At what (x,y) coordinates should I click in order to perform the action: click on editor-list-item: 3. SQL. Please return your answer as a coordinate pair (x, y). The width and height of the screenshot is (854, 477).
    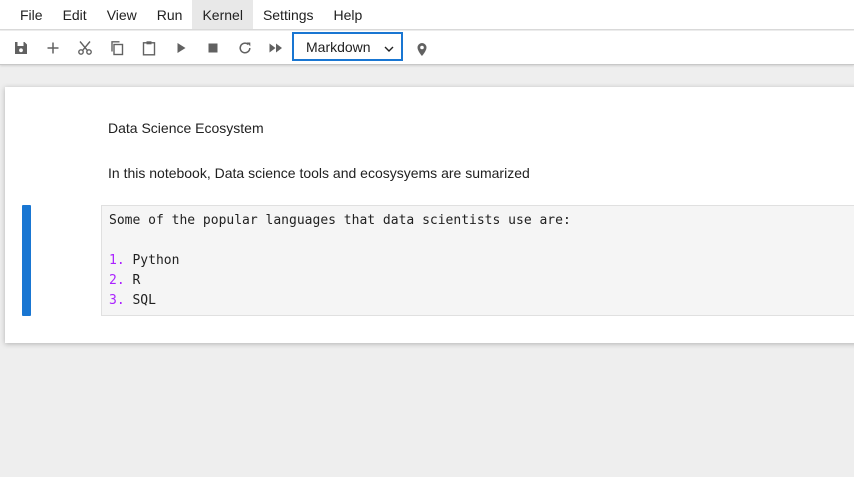
    Looking at the image, I should click on (132, 300).